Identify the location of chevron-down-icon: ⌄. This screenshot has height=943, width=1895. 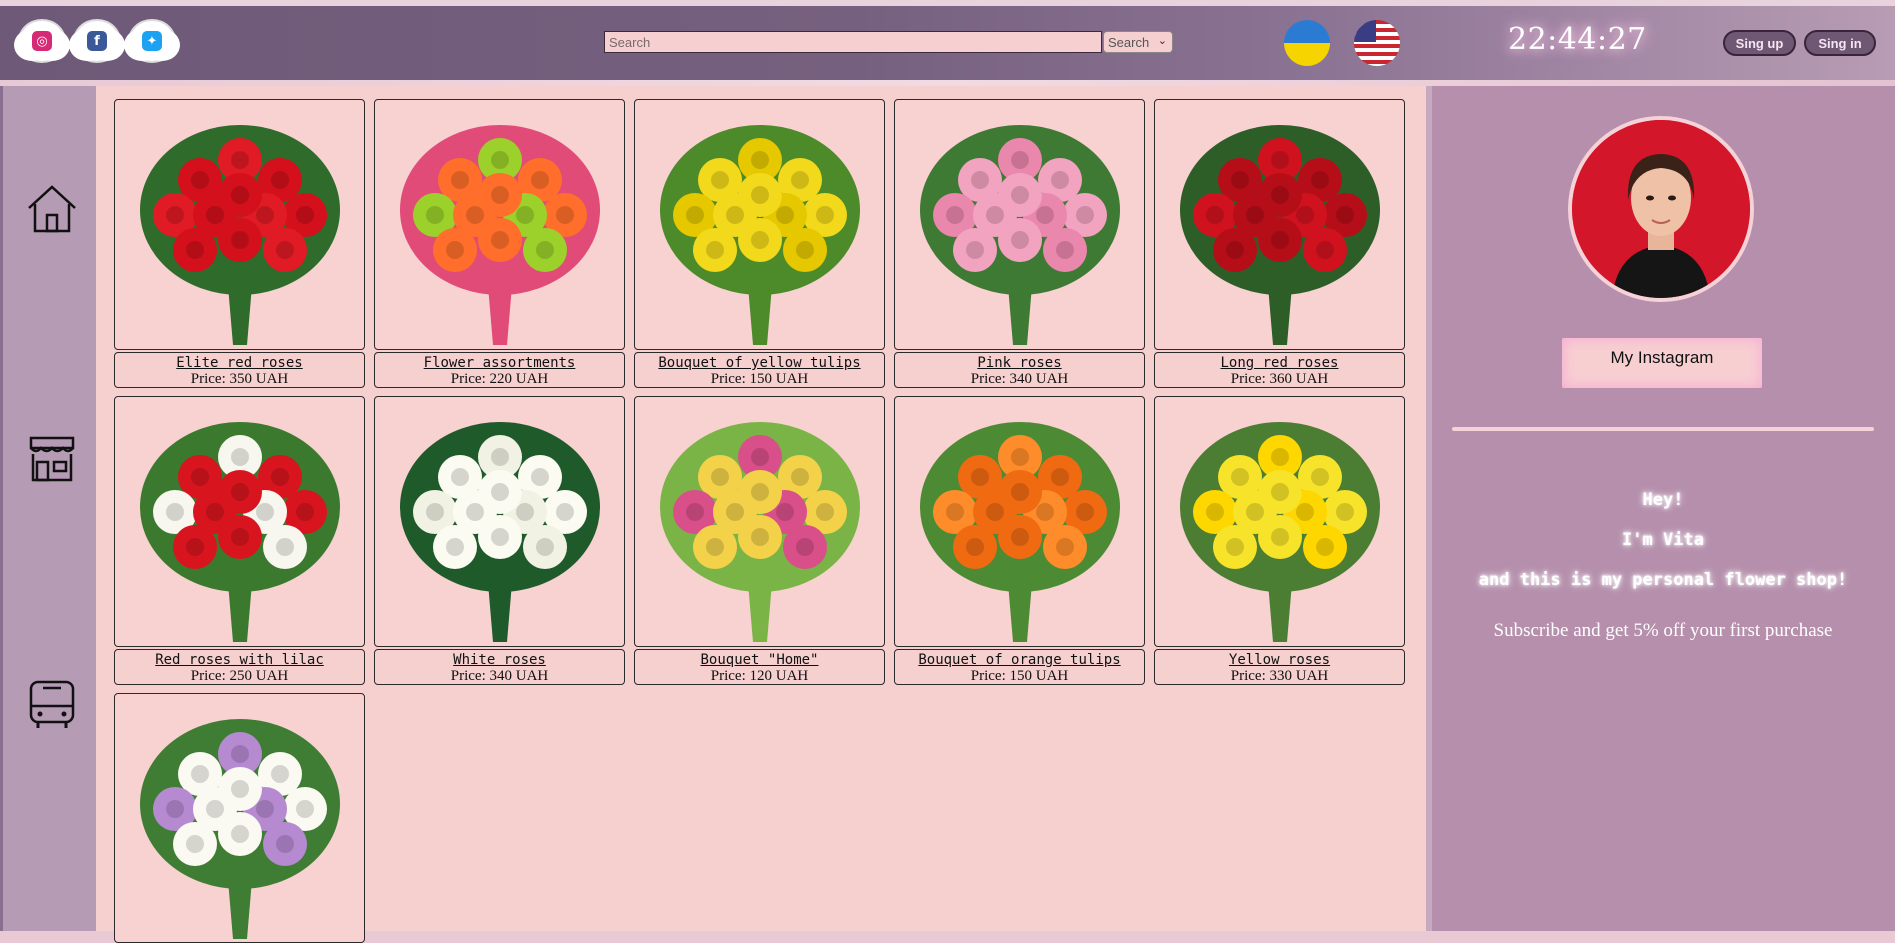
(1162, 41).